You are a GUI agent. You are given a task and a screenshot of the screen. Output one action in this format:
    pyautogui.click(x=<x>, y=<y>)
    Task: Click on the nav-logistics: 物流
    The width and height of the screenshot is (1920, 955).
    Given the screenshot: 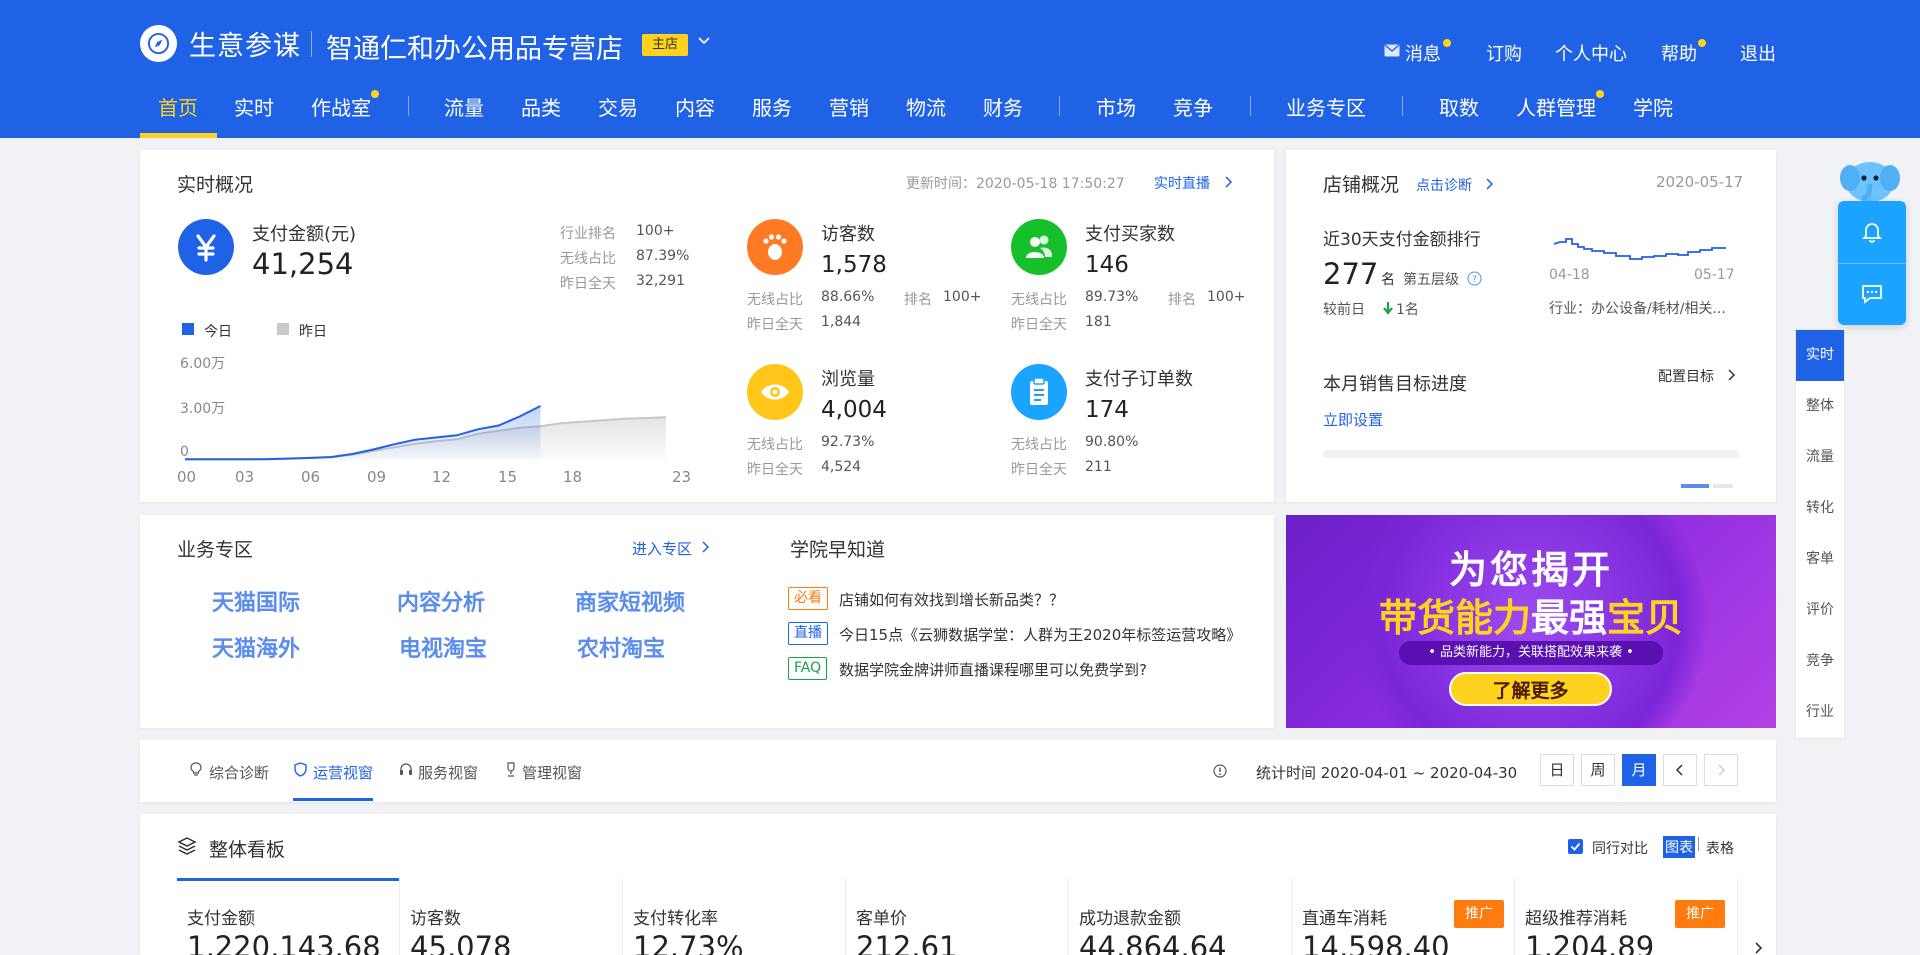 What is the action you would take?
    pyautogui.click(x=926, y=106)
    